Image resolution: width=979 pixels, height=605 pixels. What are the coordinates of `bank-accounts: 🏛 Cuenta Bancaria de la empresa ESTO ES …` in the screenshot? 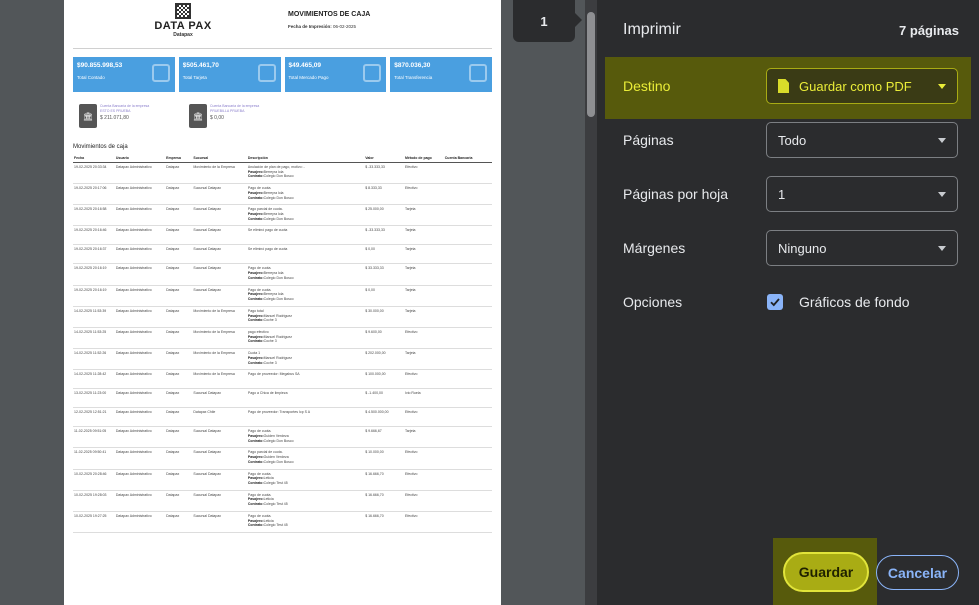 It's located at (282, 116).